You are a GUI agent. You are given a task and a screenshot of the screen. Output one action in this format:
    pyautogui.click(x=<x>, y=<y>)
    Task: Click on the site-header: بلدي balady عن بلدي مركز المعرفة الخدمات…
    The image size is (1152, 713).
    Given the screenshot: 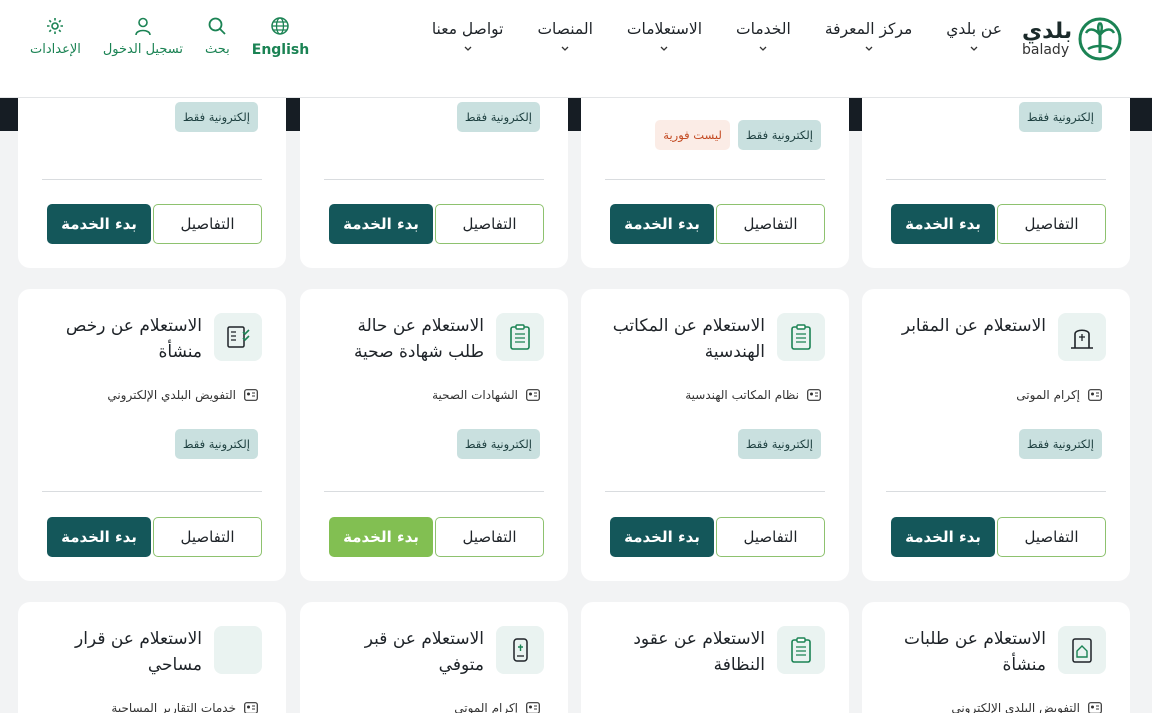 What is the action you would take?
    pyautogui.click(x=576, y=49)
    